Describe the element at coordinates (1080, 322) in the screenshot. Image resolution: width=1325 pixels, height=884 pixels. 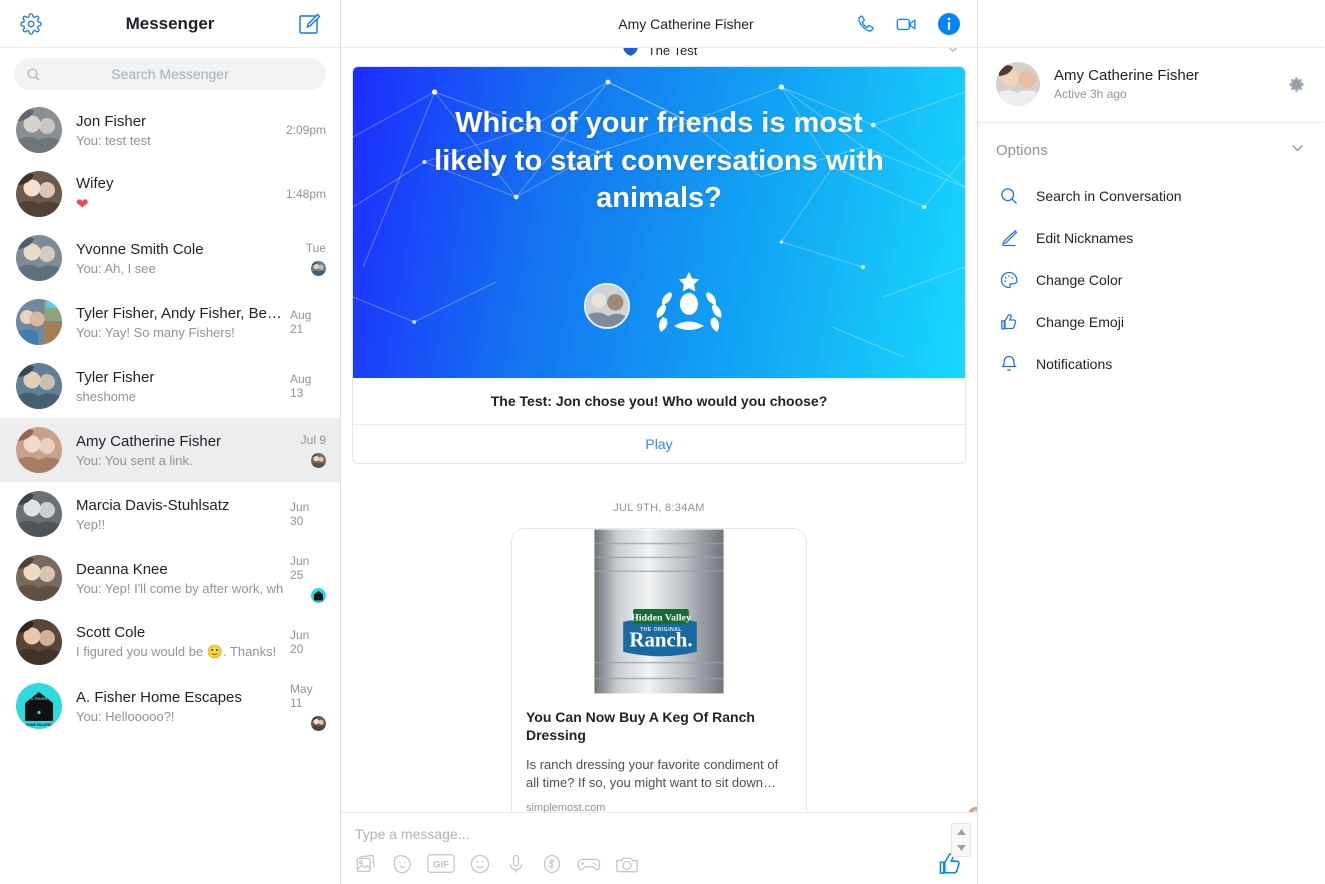
I see `option-label: Change Emoji` at that location.